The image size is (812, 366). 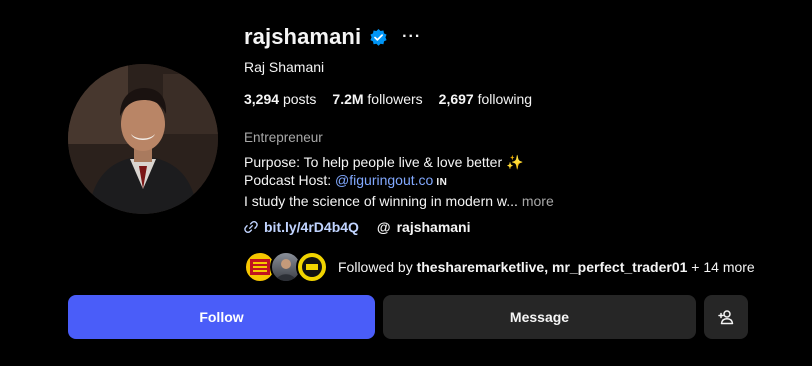 I want to click on username: rajshamani, so click(x=303, y=36).